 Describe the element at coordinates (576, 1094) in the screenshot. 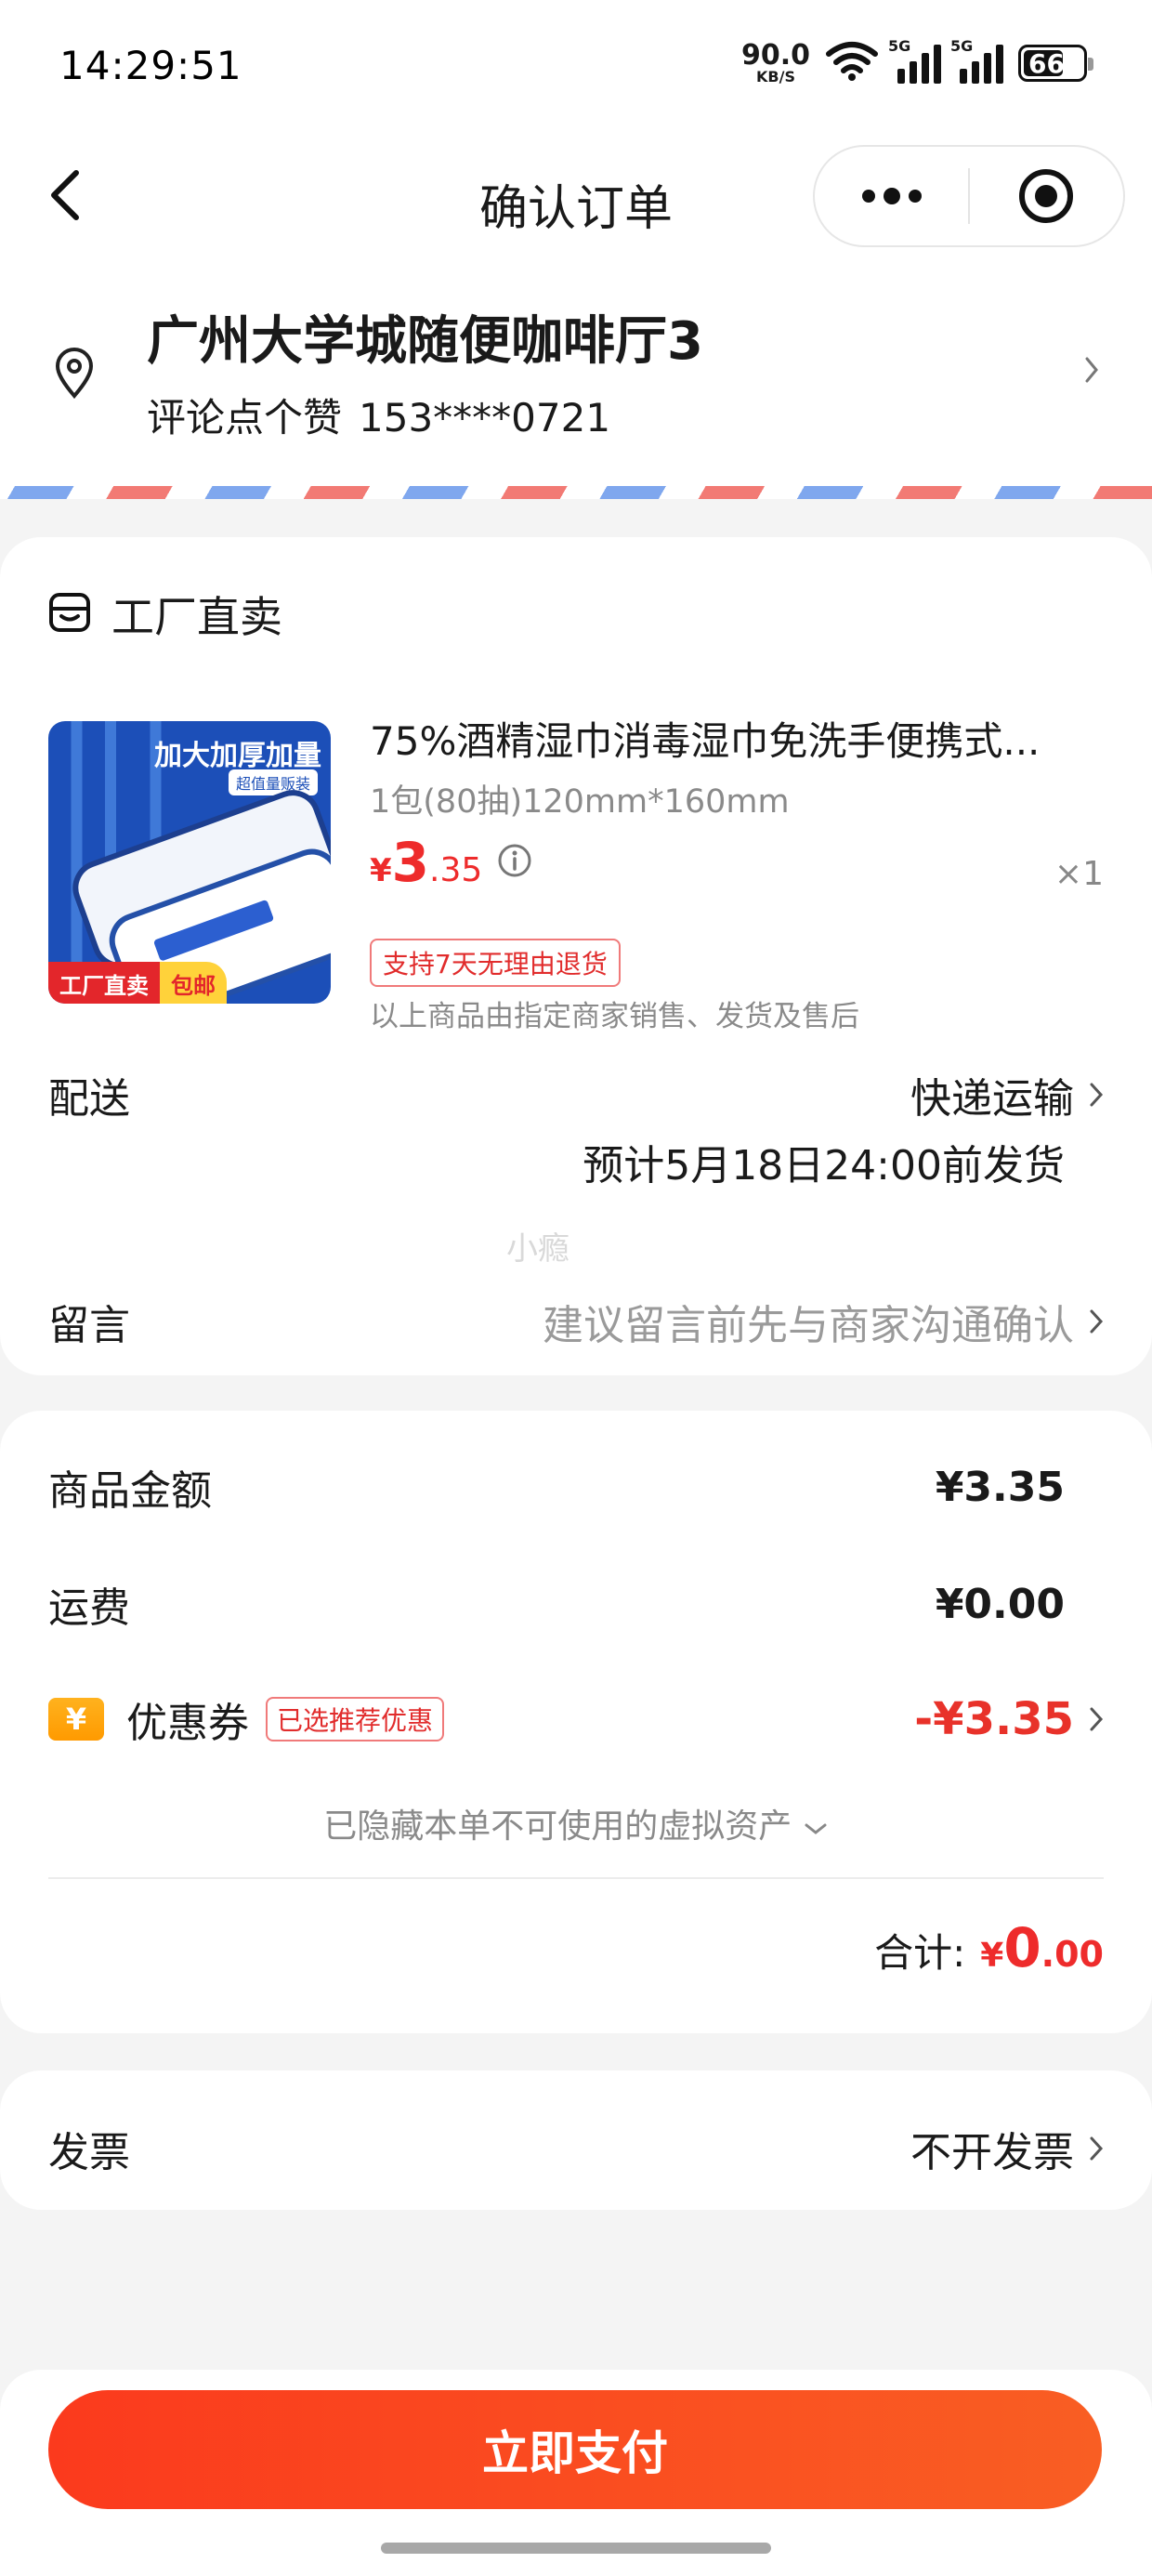

I see `delivery-row: 配送 快递运输` at that location.